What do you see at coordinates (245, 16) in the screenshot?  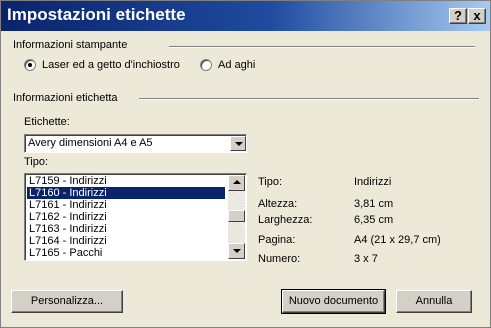 I see `title-bar: Impostazioni etichette ? x` at bounding box center [245, 16].